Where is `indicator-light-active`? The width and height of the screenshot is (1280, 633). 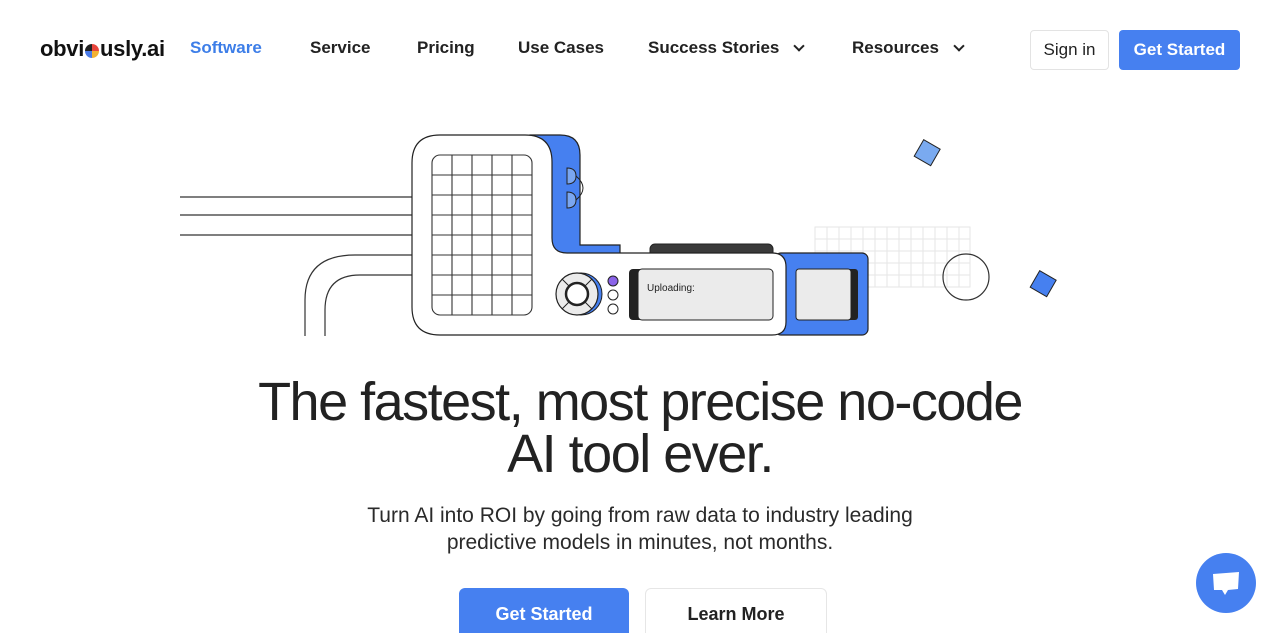
indicator-light-active is located at coordinates (613, 281).